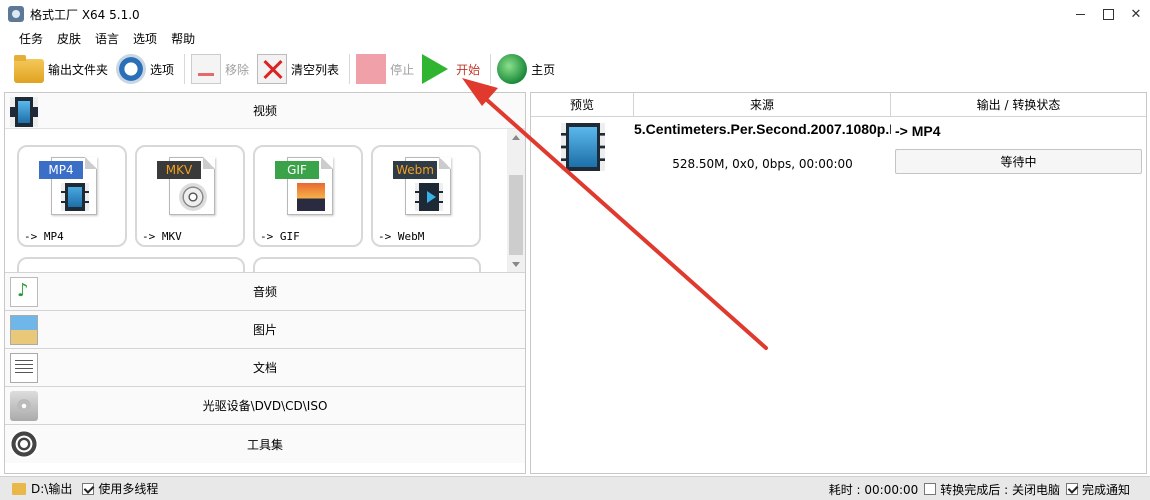 This screenshot has height=500, width=1150. I want to click on category-rom: 光驱设备\DVD\CD\ISO, so click(265, 406).